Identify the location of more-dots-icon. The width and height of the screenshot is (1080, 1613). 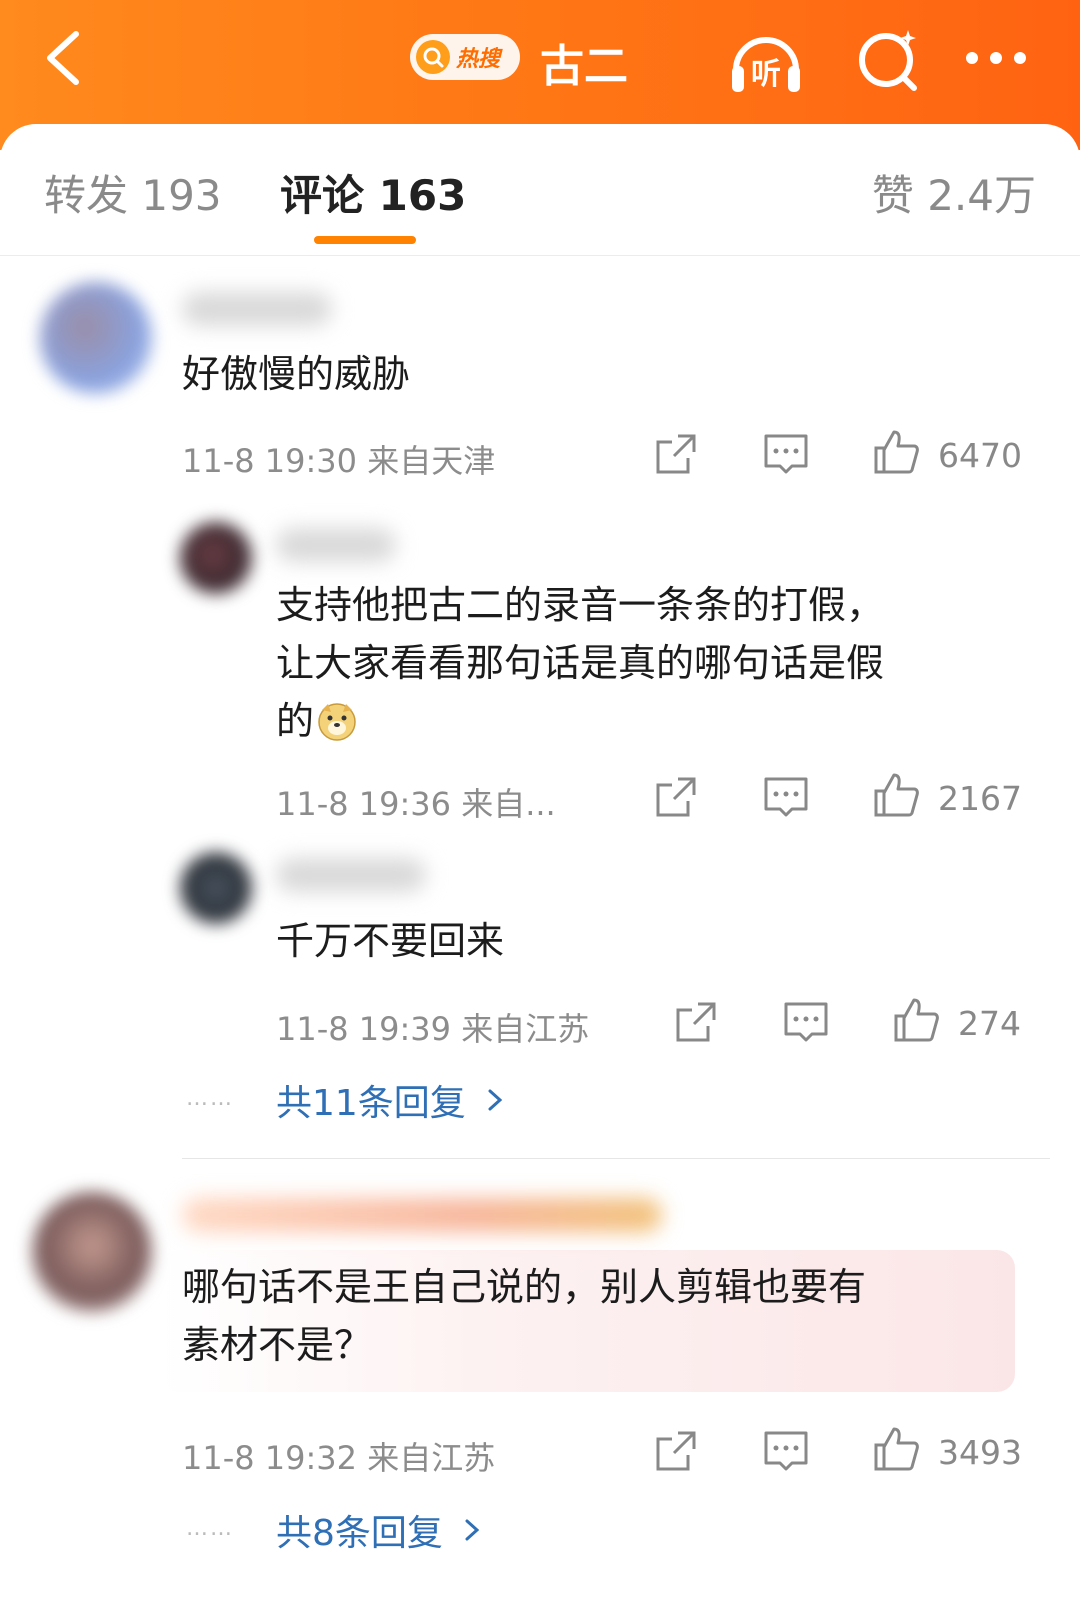
(996, 58).